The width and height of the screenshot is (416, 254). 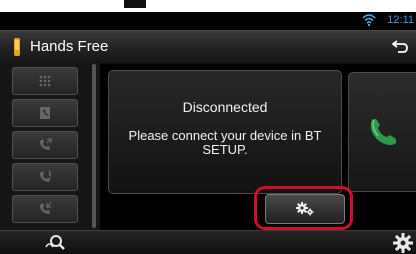 I want to click on bt-setup-button, so click(x=305, y=209).